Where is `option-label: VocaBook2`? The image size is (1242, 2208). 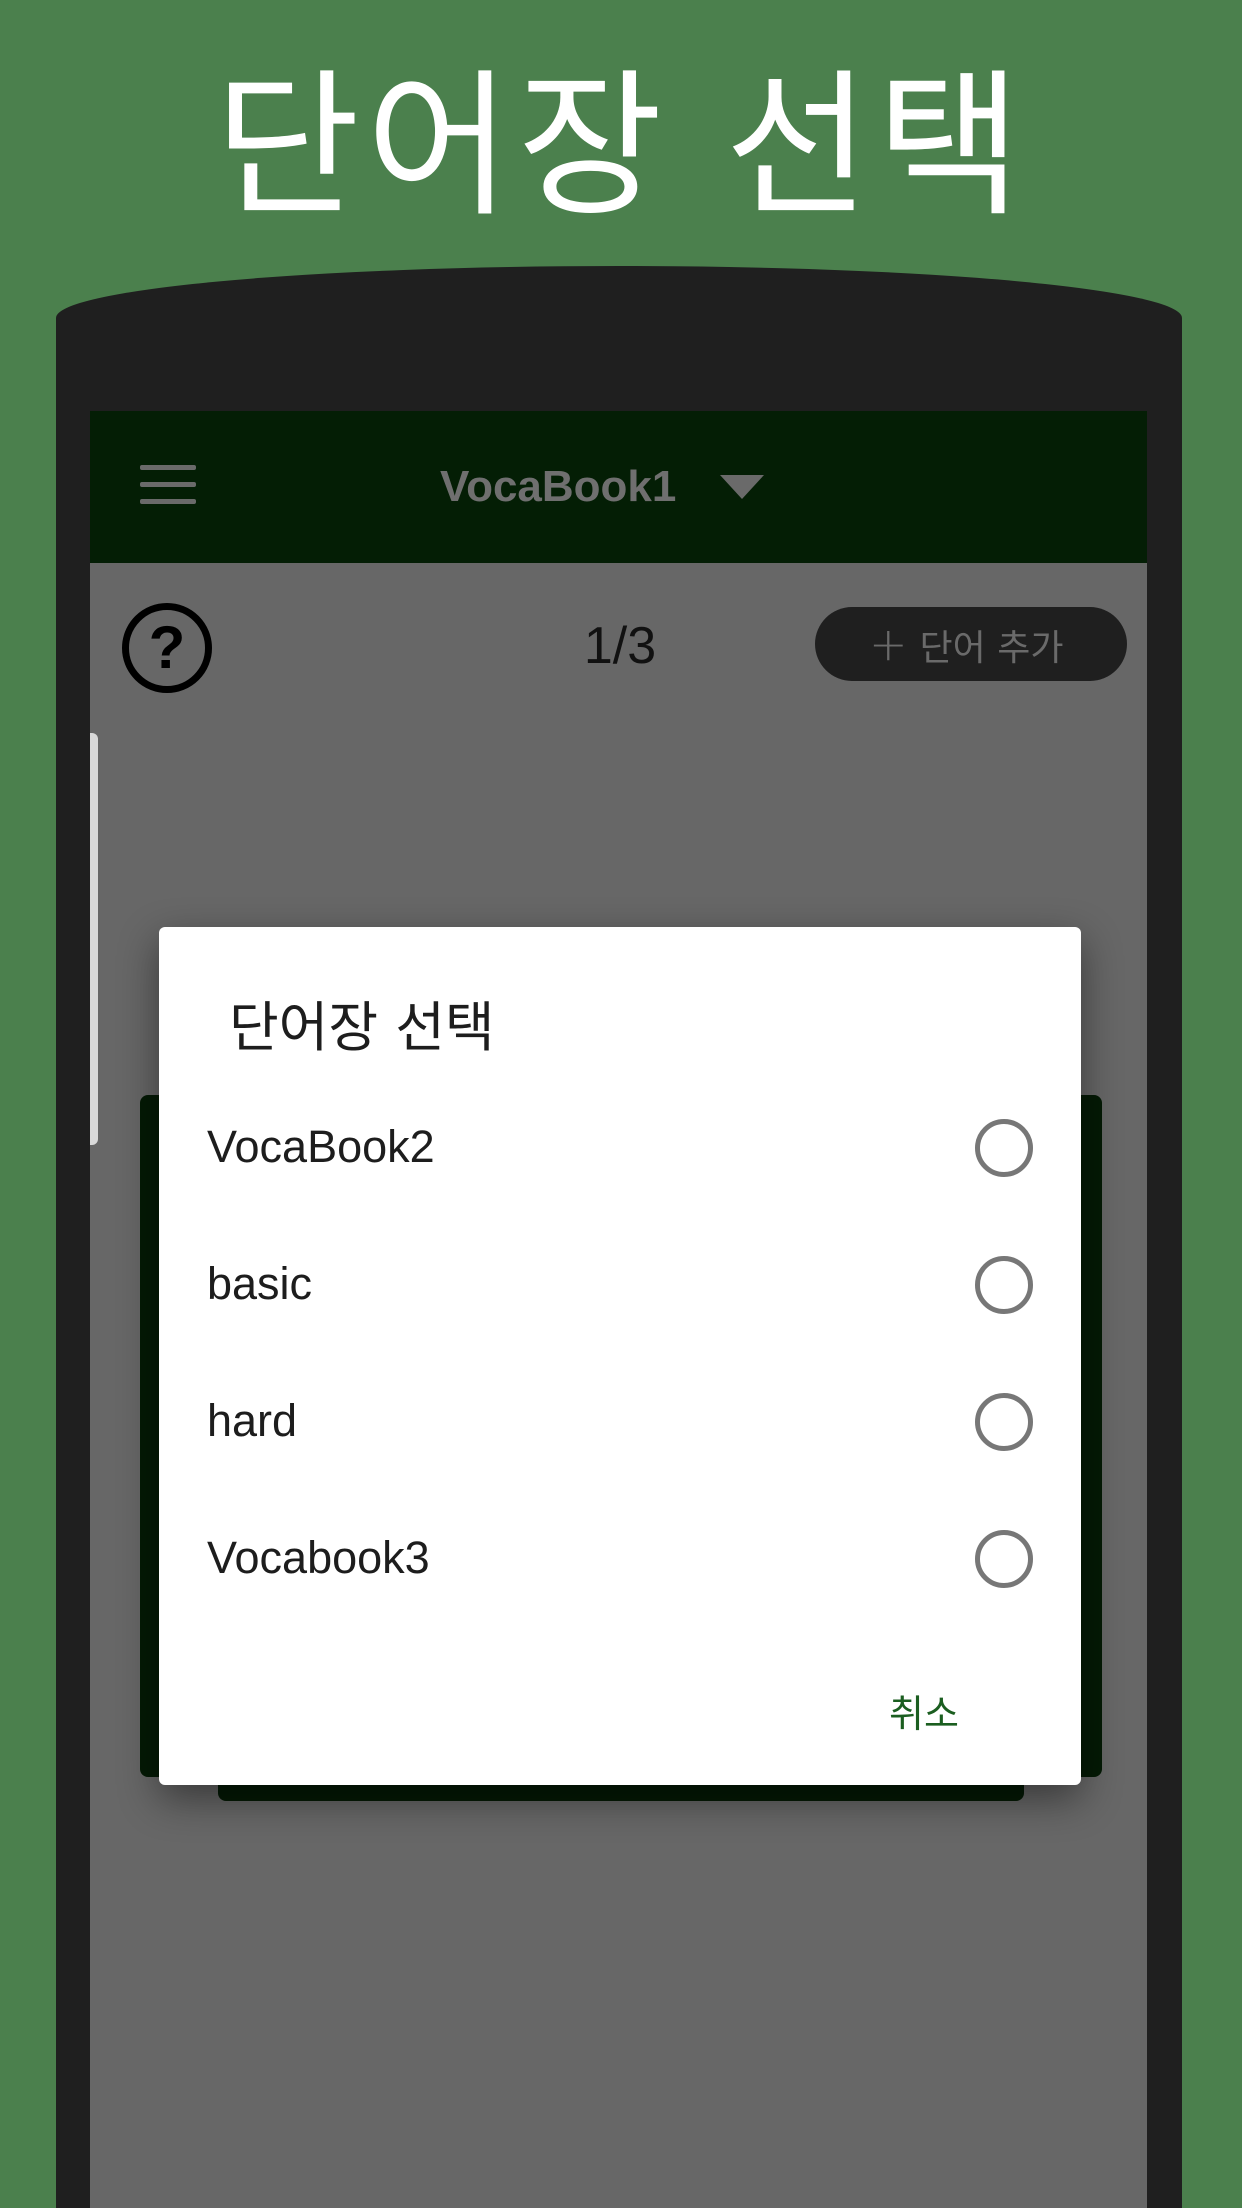
option-label: VocaBook2 is located at coordinates (321, 1146).